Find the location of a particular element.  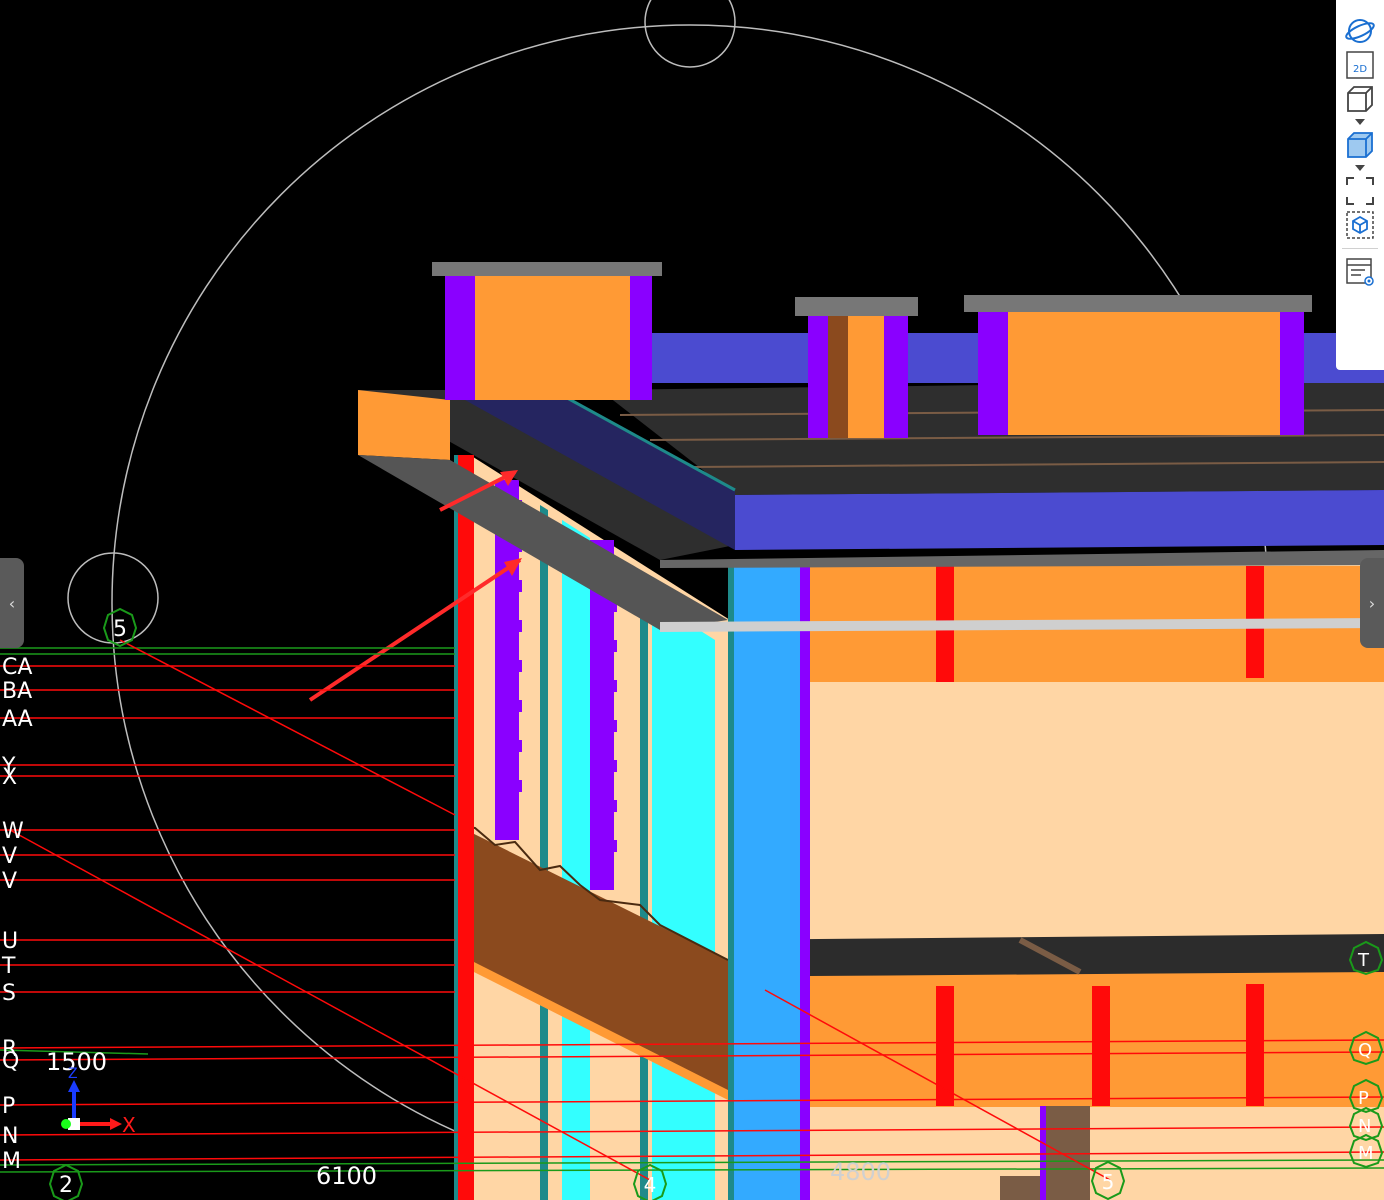

isolate-button is located at coordinates (1360, 225).